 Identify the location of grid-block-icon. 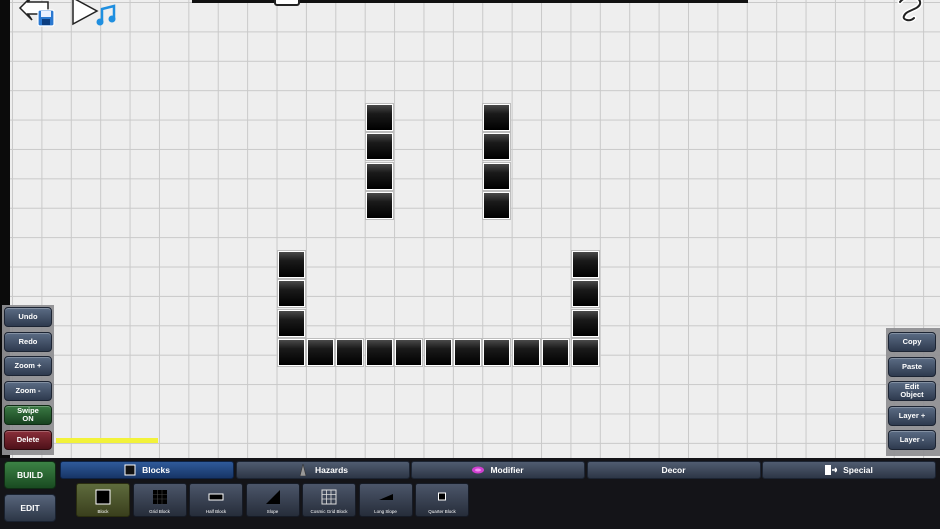
(159, 497).